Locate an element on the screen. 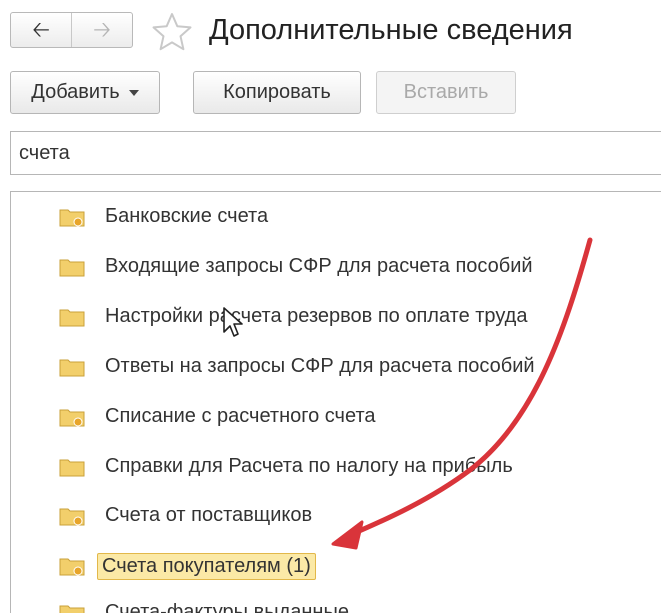  list-item: Справки для Расчета по налогу на прибыль is located at coordinates (331, 466).